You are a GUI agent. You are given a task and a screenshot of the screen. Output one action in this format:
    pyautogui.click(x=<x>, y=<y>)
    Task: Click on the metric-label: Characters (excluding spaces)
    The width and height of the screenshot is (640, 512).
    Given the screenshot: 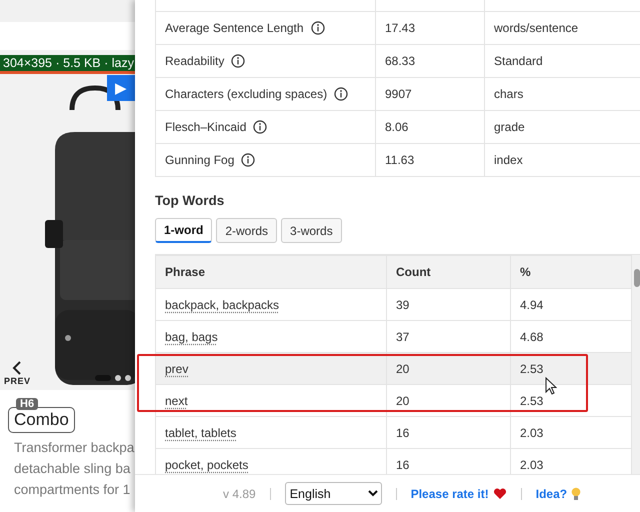 What is the action you would take?
    pyautogui.click(x=246, y=94)
    